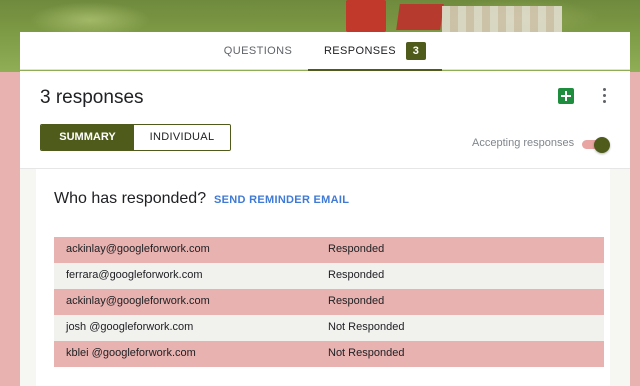 Image resolution: width=640 pixels, height=386 pixels. I want to click on sheets-icon, so click(566, 96).